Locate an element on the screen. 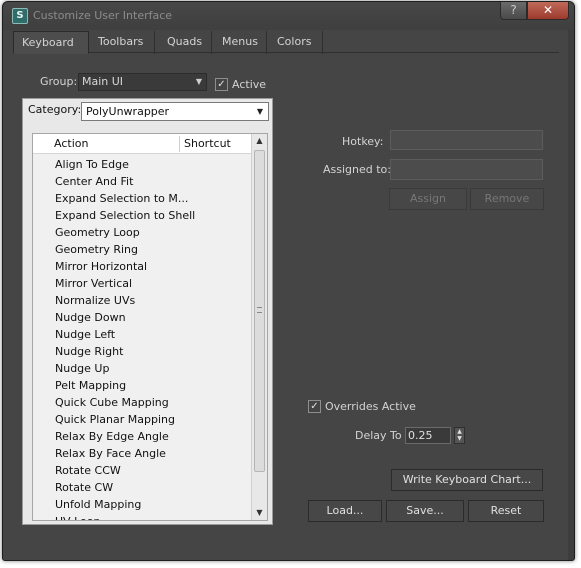 Image resolution: width=581 pixels, height=568 pixels. hotkey-field is located at coordinates (466, 140).